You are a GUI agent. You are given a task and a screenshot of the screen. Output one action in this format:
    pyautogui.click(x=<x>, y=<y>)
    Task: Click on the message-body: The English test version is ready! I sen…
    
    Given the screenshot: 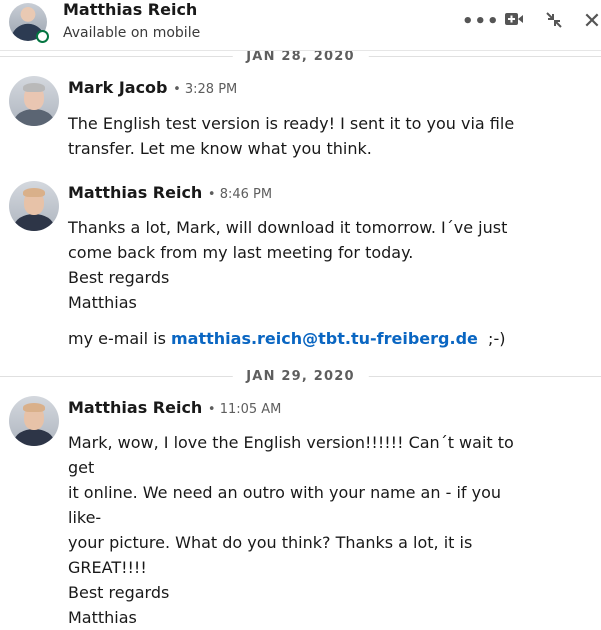 What is the action you would take?
    pyautogui.click(x=291, y=136)
    